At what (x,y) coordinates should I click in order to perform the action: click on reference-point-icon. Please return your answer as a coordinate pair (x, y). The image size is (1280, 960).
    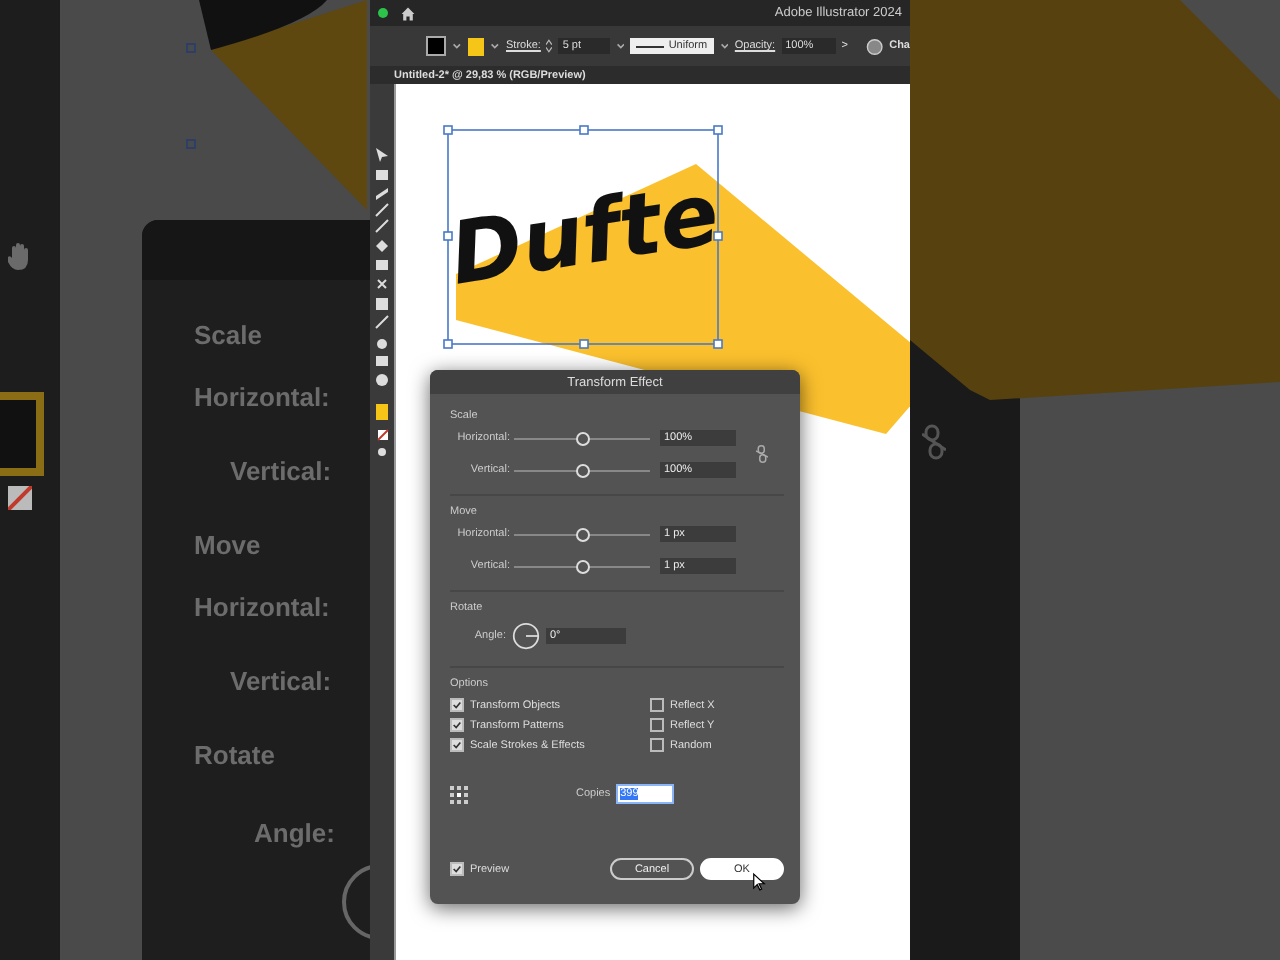
    Looking at the image, I should click on (459, 794).